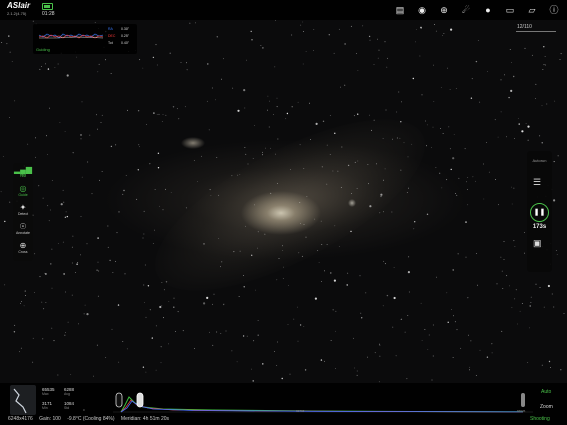  I want to click on annotate-button: ☉ Annotate, so click(23, 228).